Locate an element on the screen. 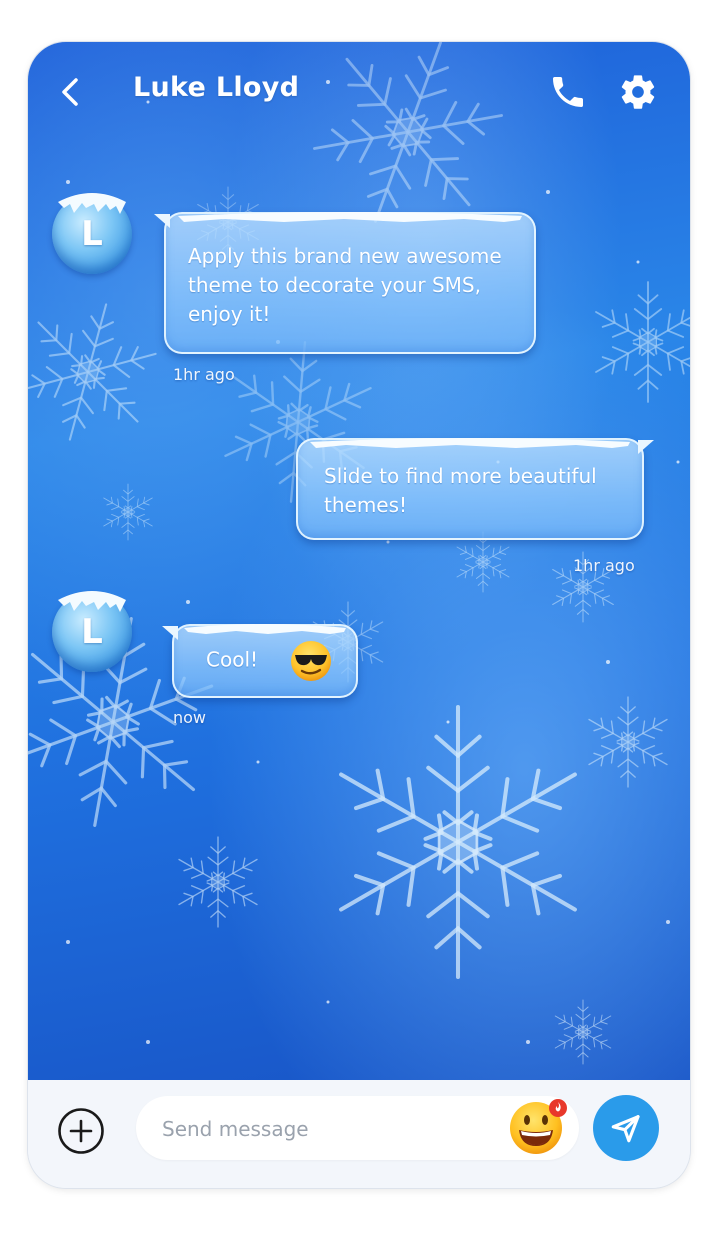 This screenshot has height=1253, width=719. chevron-left-icon is located at coordinates (70, 92).